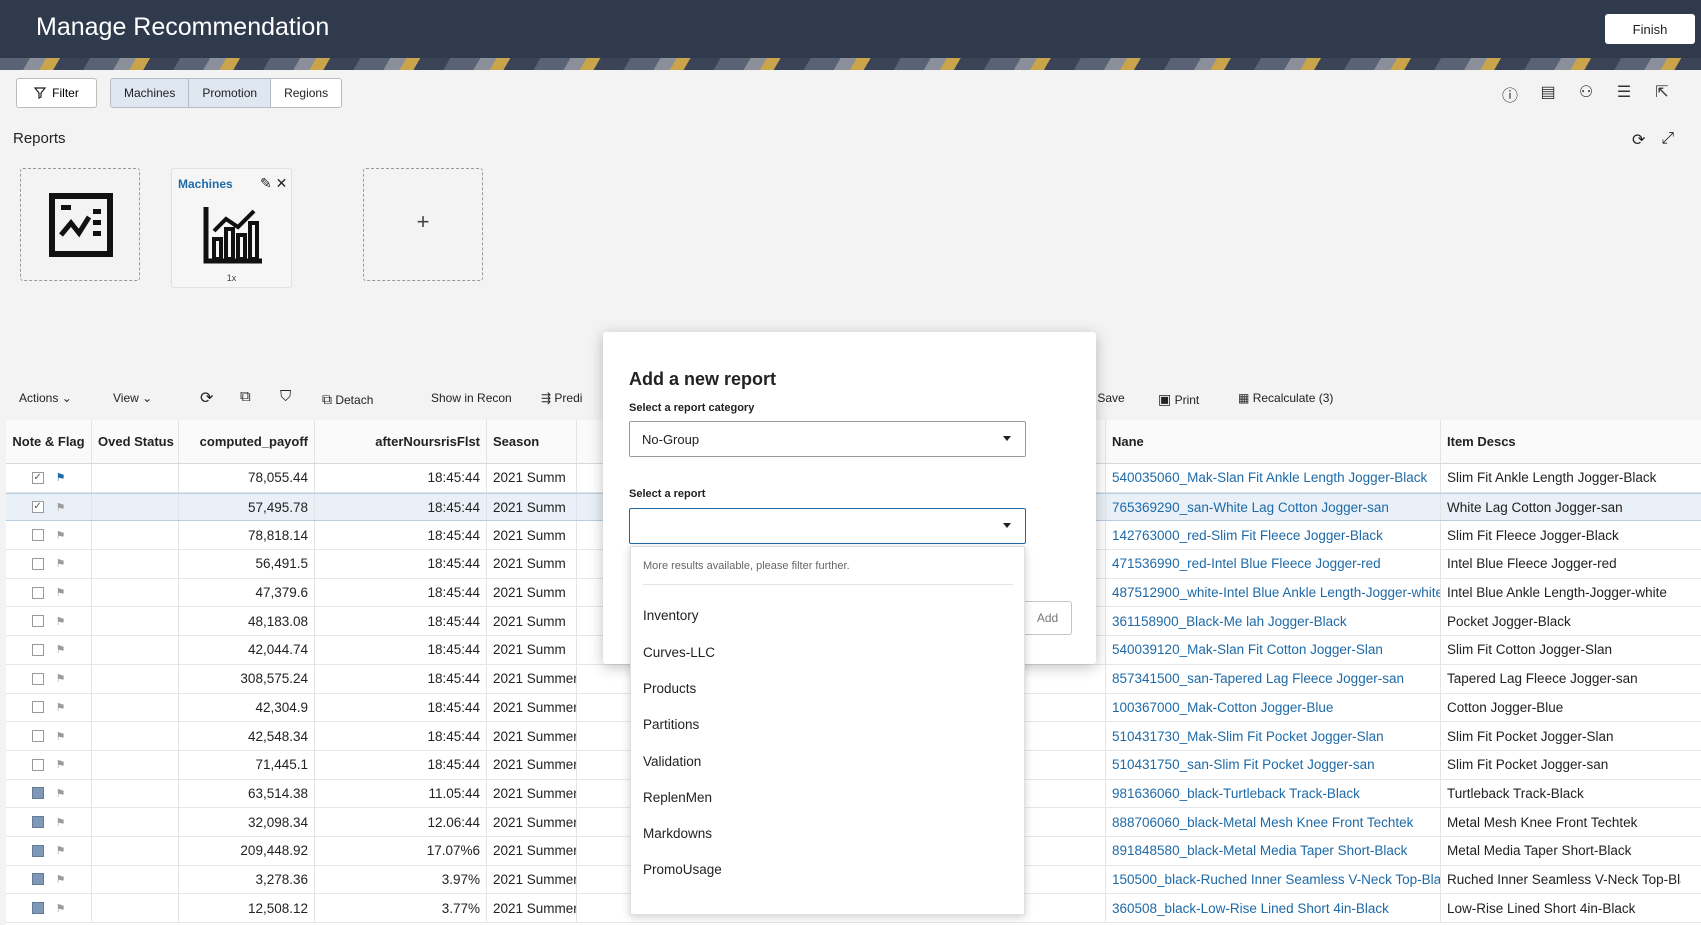  I want to click on dropdown-item-replenmen: ReplenMen, so click(677, 797).